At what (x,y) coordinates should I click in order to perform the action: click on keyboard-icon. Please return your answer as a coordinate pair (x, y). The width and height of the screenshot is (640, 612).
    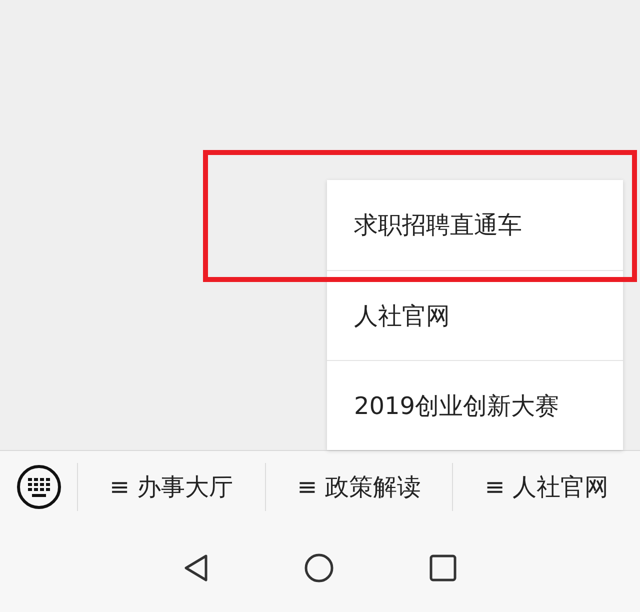
    Looking at the image, I should click on (39, 487).